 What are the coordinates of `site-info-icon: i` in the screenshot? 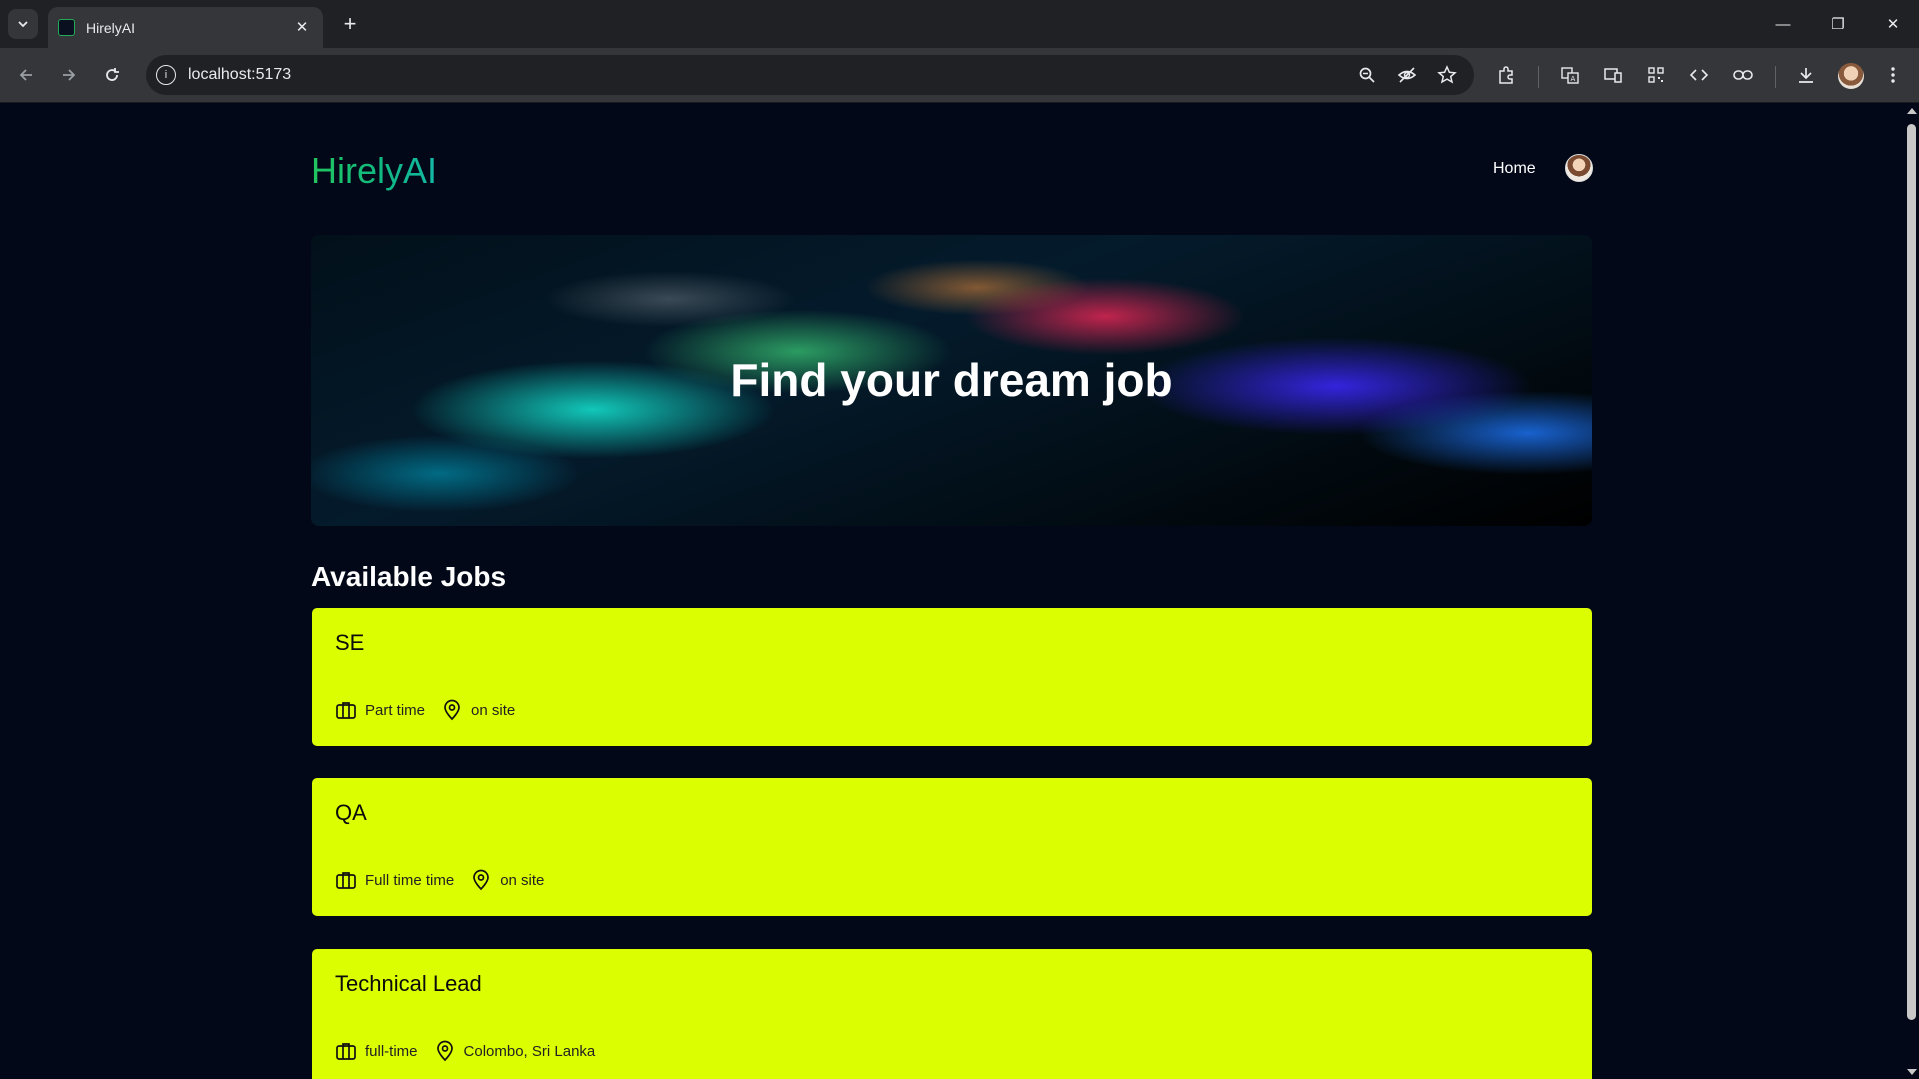 It's located at (166, 75).